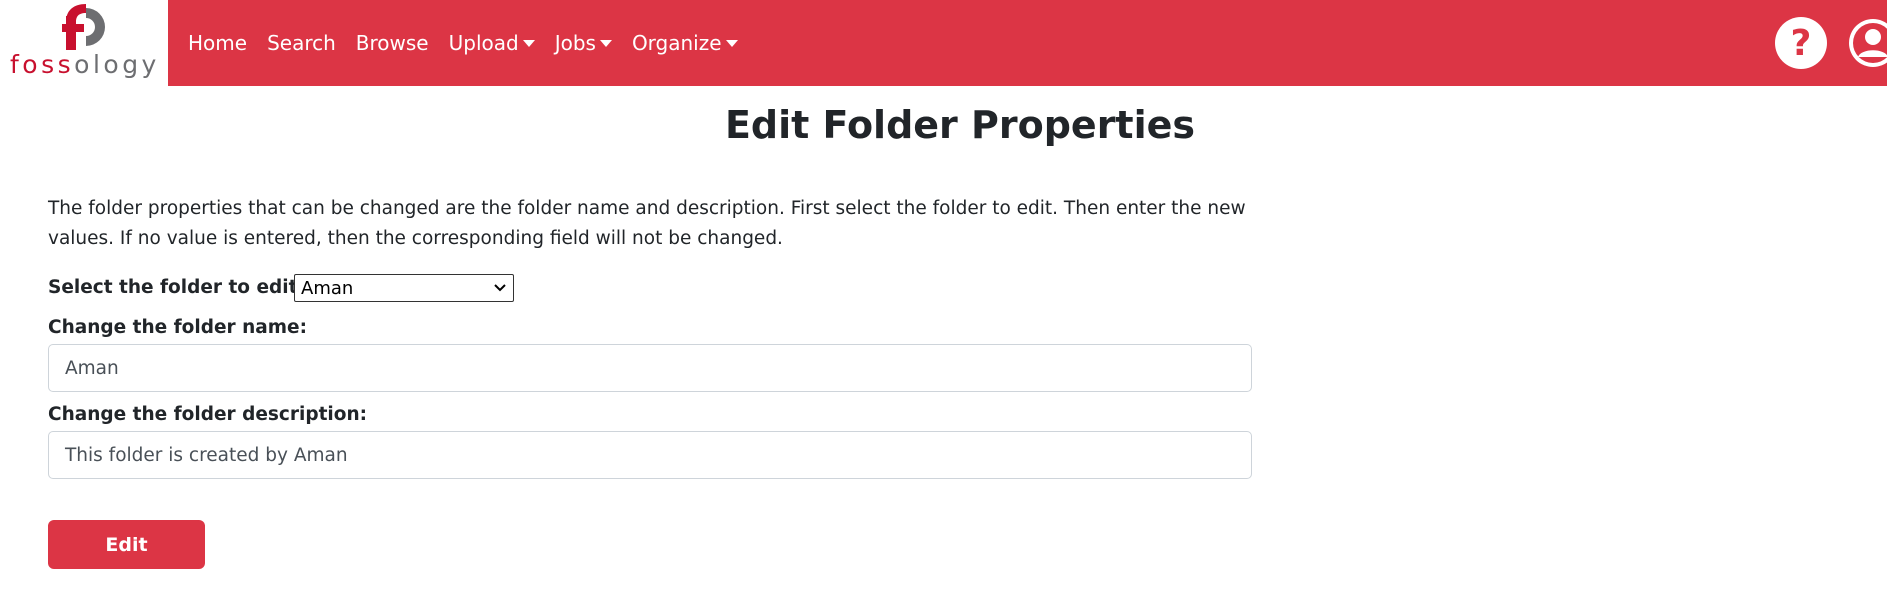  Describe the element at coordinates (327, 288) in the screenshot. I see `folder-select-value: Aman` at that location.